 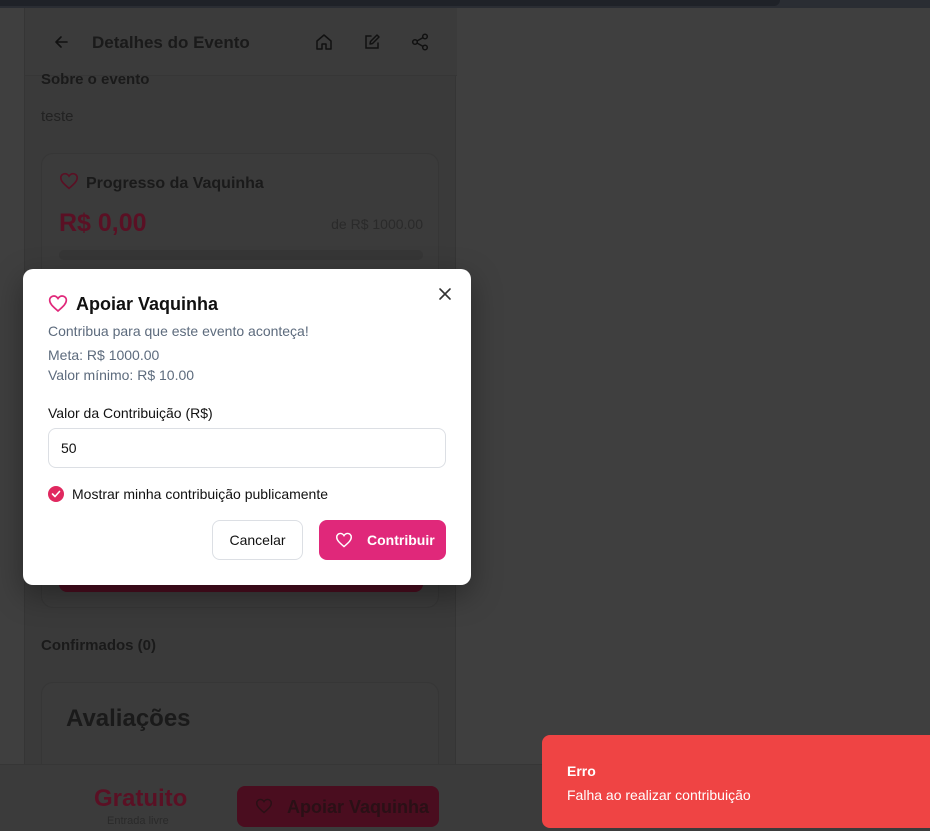 I want to click on public-contribution-checkbox, so click(x=56, y=494).